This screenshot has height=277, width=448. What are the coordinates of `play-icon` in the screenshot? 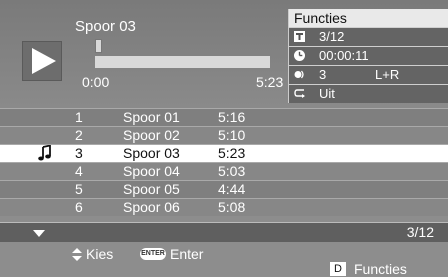 It's located at (44, 61).